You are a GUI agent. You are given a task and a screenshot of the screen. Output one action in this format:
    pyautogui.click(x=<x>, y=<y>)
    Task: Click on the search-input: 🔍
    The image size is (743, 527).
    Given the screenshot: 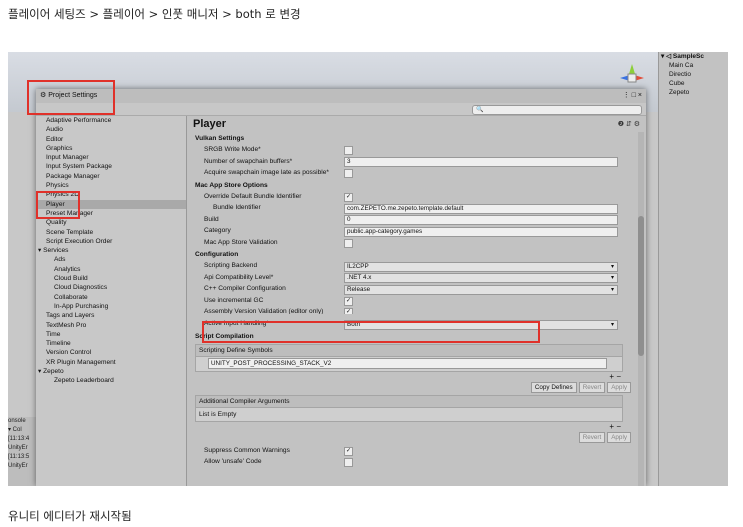 What is the action you would take?
    pyautogui.click(x=557, y=110)
    